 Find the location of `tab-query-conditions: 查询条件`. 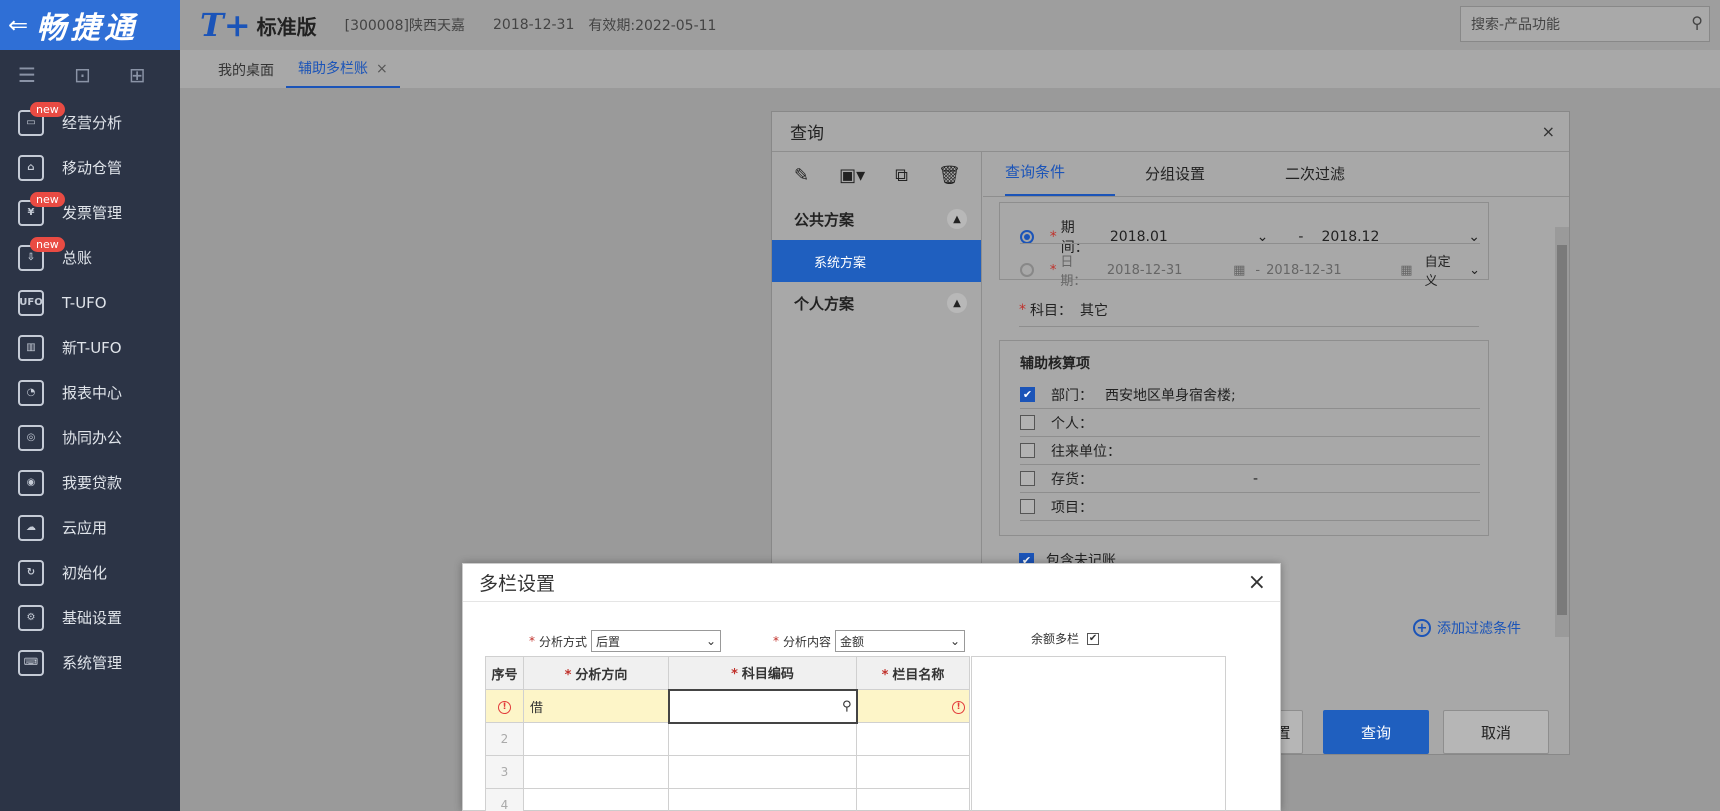

tab-query-conditions: 查询条件 is located at coordinates (1060, 178).